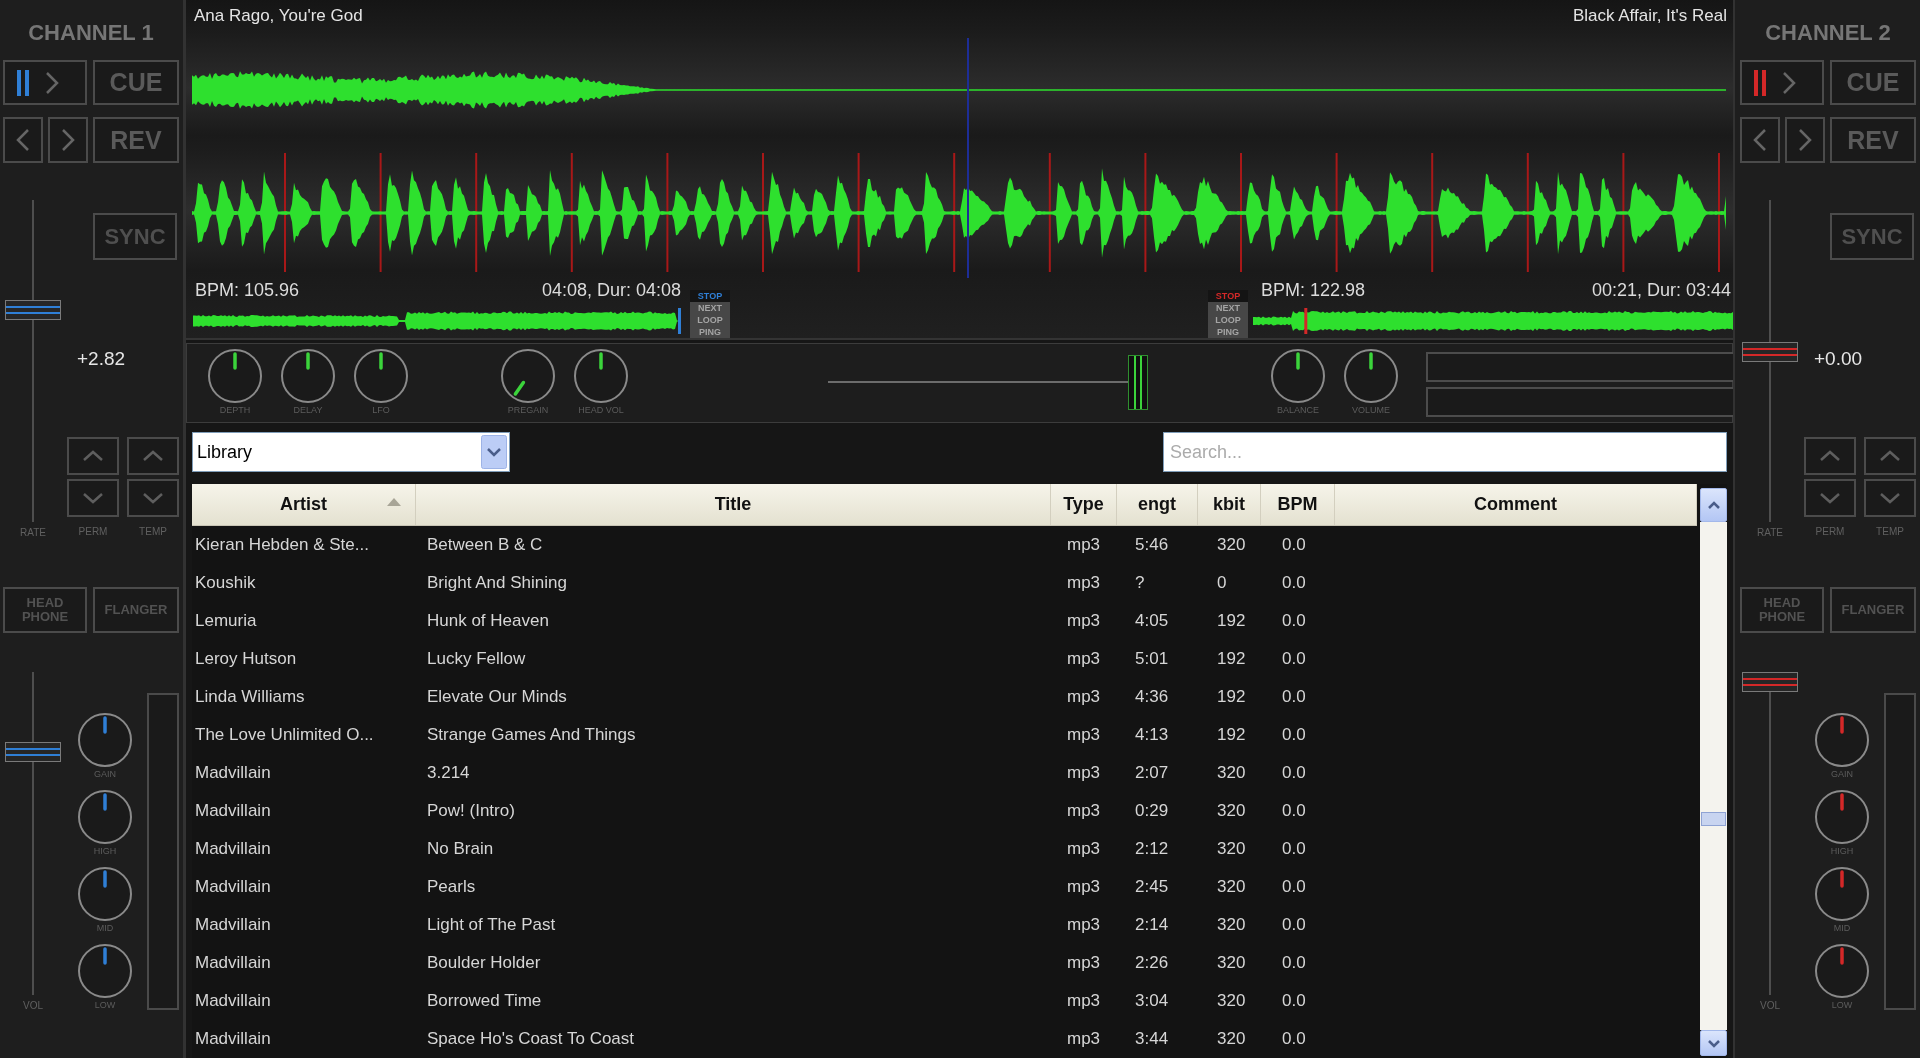  I want to click on column-header: Title, so click(733, 504).